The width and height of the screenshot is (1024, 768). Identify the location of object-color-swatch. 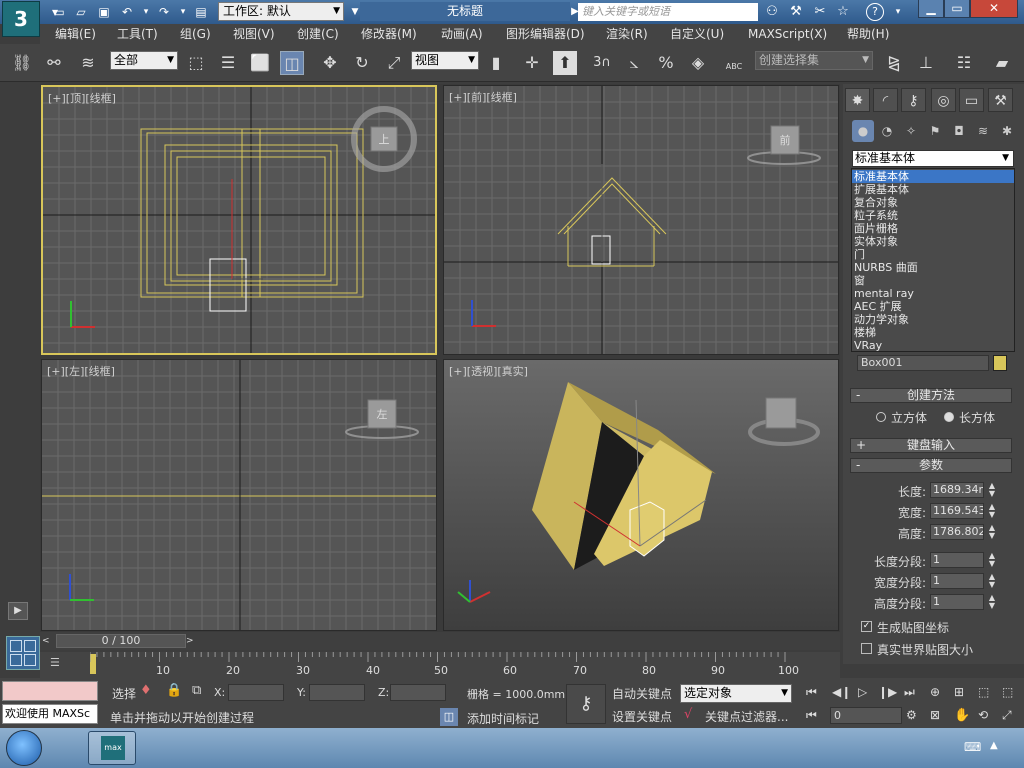
(1000, 363).